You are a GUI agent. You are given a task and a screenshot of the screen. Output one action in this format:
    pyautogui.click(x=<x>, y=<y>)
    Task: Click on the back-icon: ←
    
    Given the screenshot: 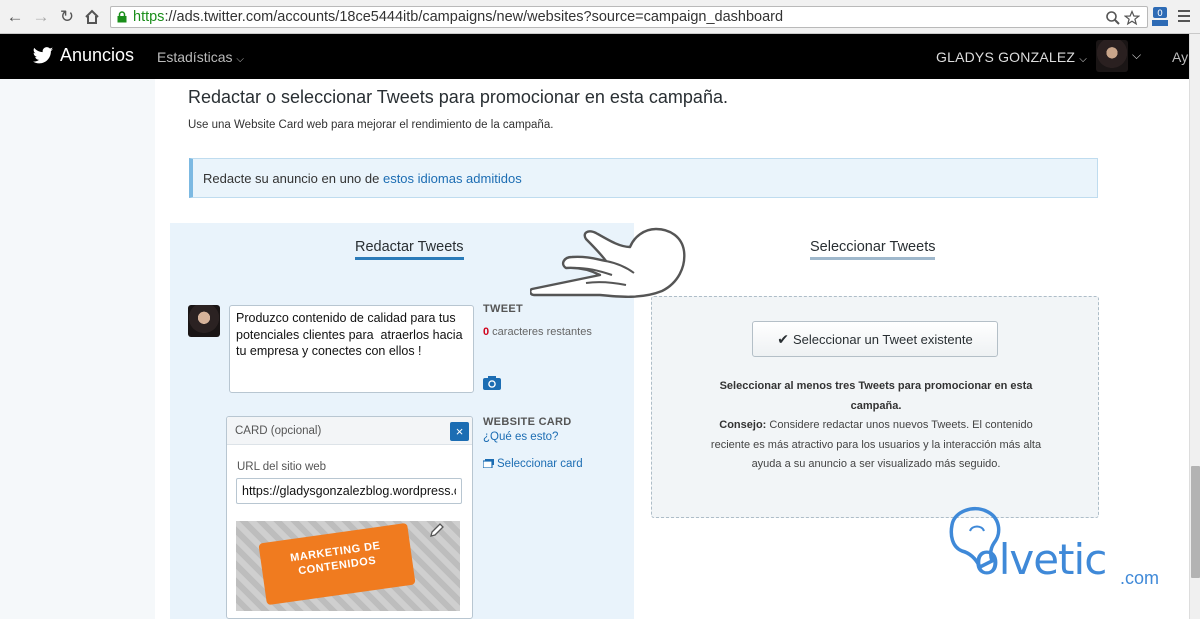 What is the action you would take?
    pyautogui.click(x=15, y=17)
    